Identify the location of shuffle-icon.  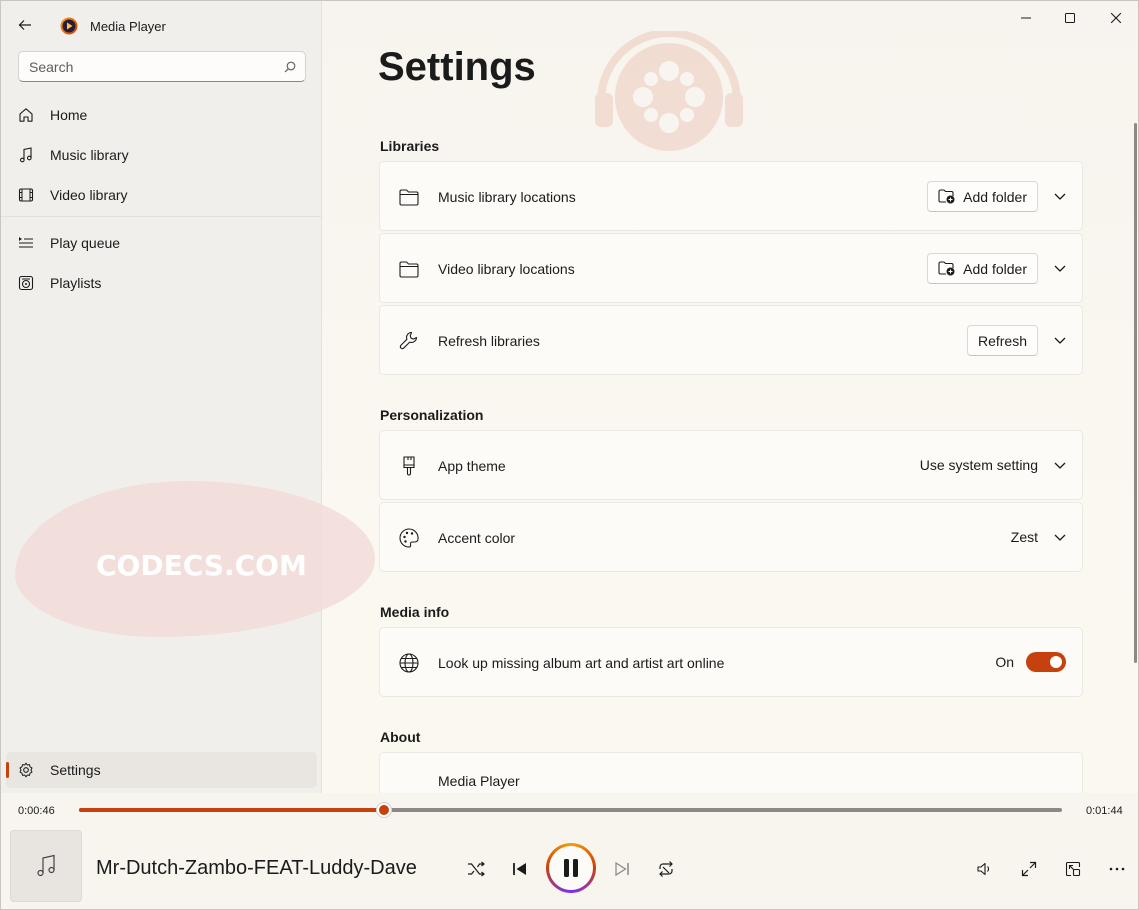
(476, 869).